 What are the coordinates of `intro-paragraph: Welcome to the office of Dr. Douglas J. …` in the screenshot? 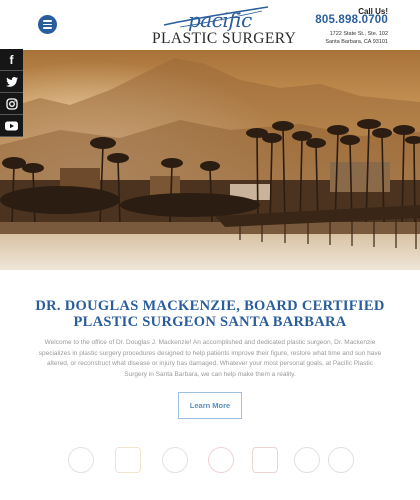 It's located at (210, 358).